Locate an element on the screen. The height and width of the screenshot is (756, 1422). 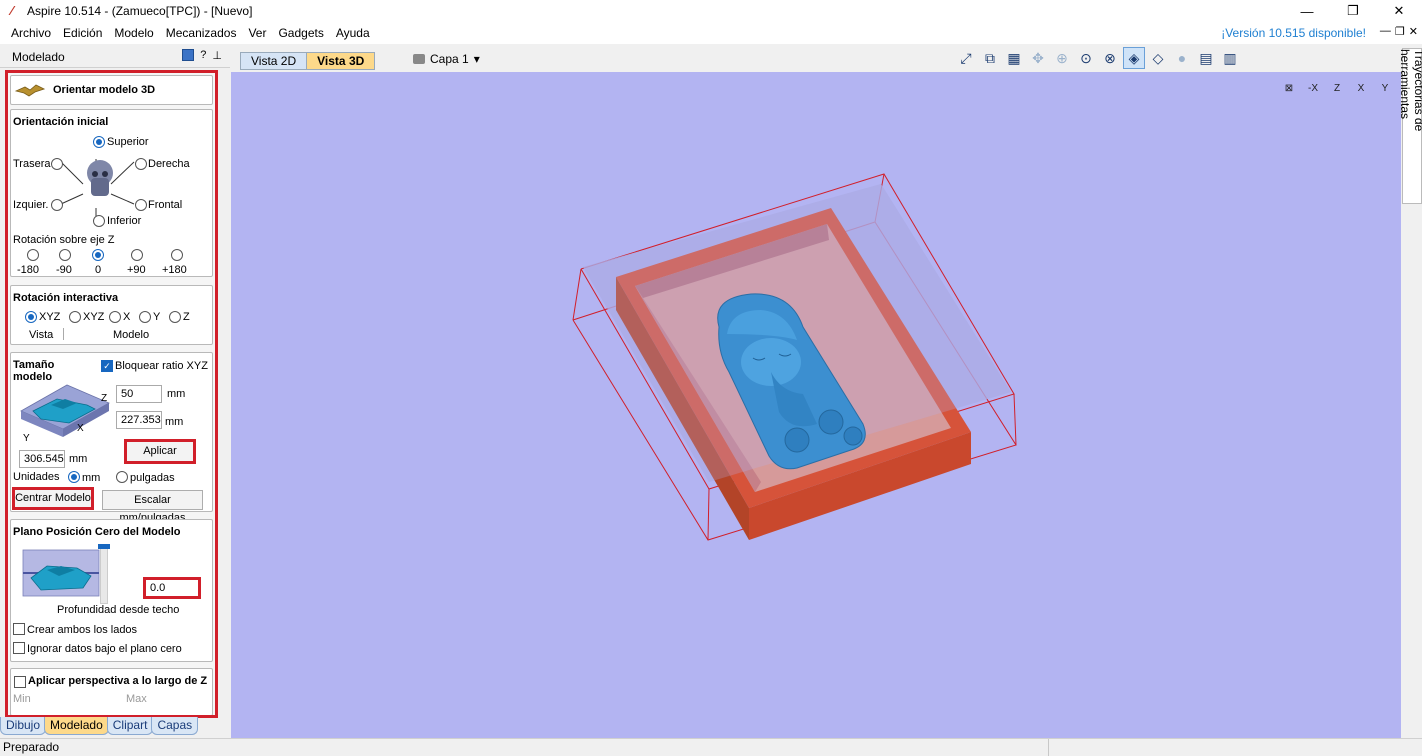
rotation-z-plus90-radio is located at coordinates (137, 255).